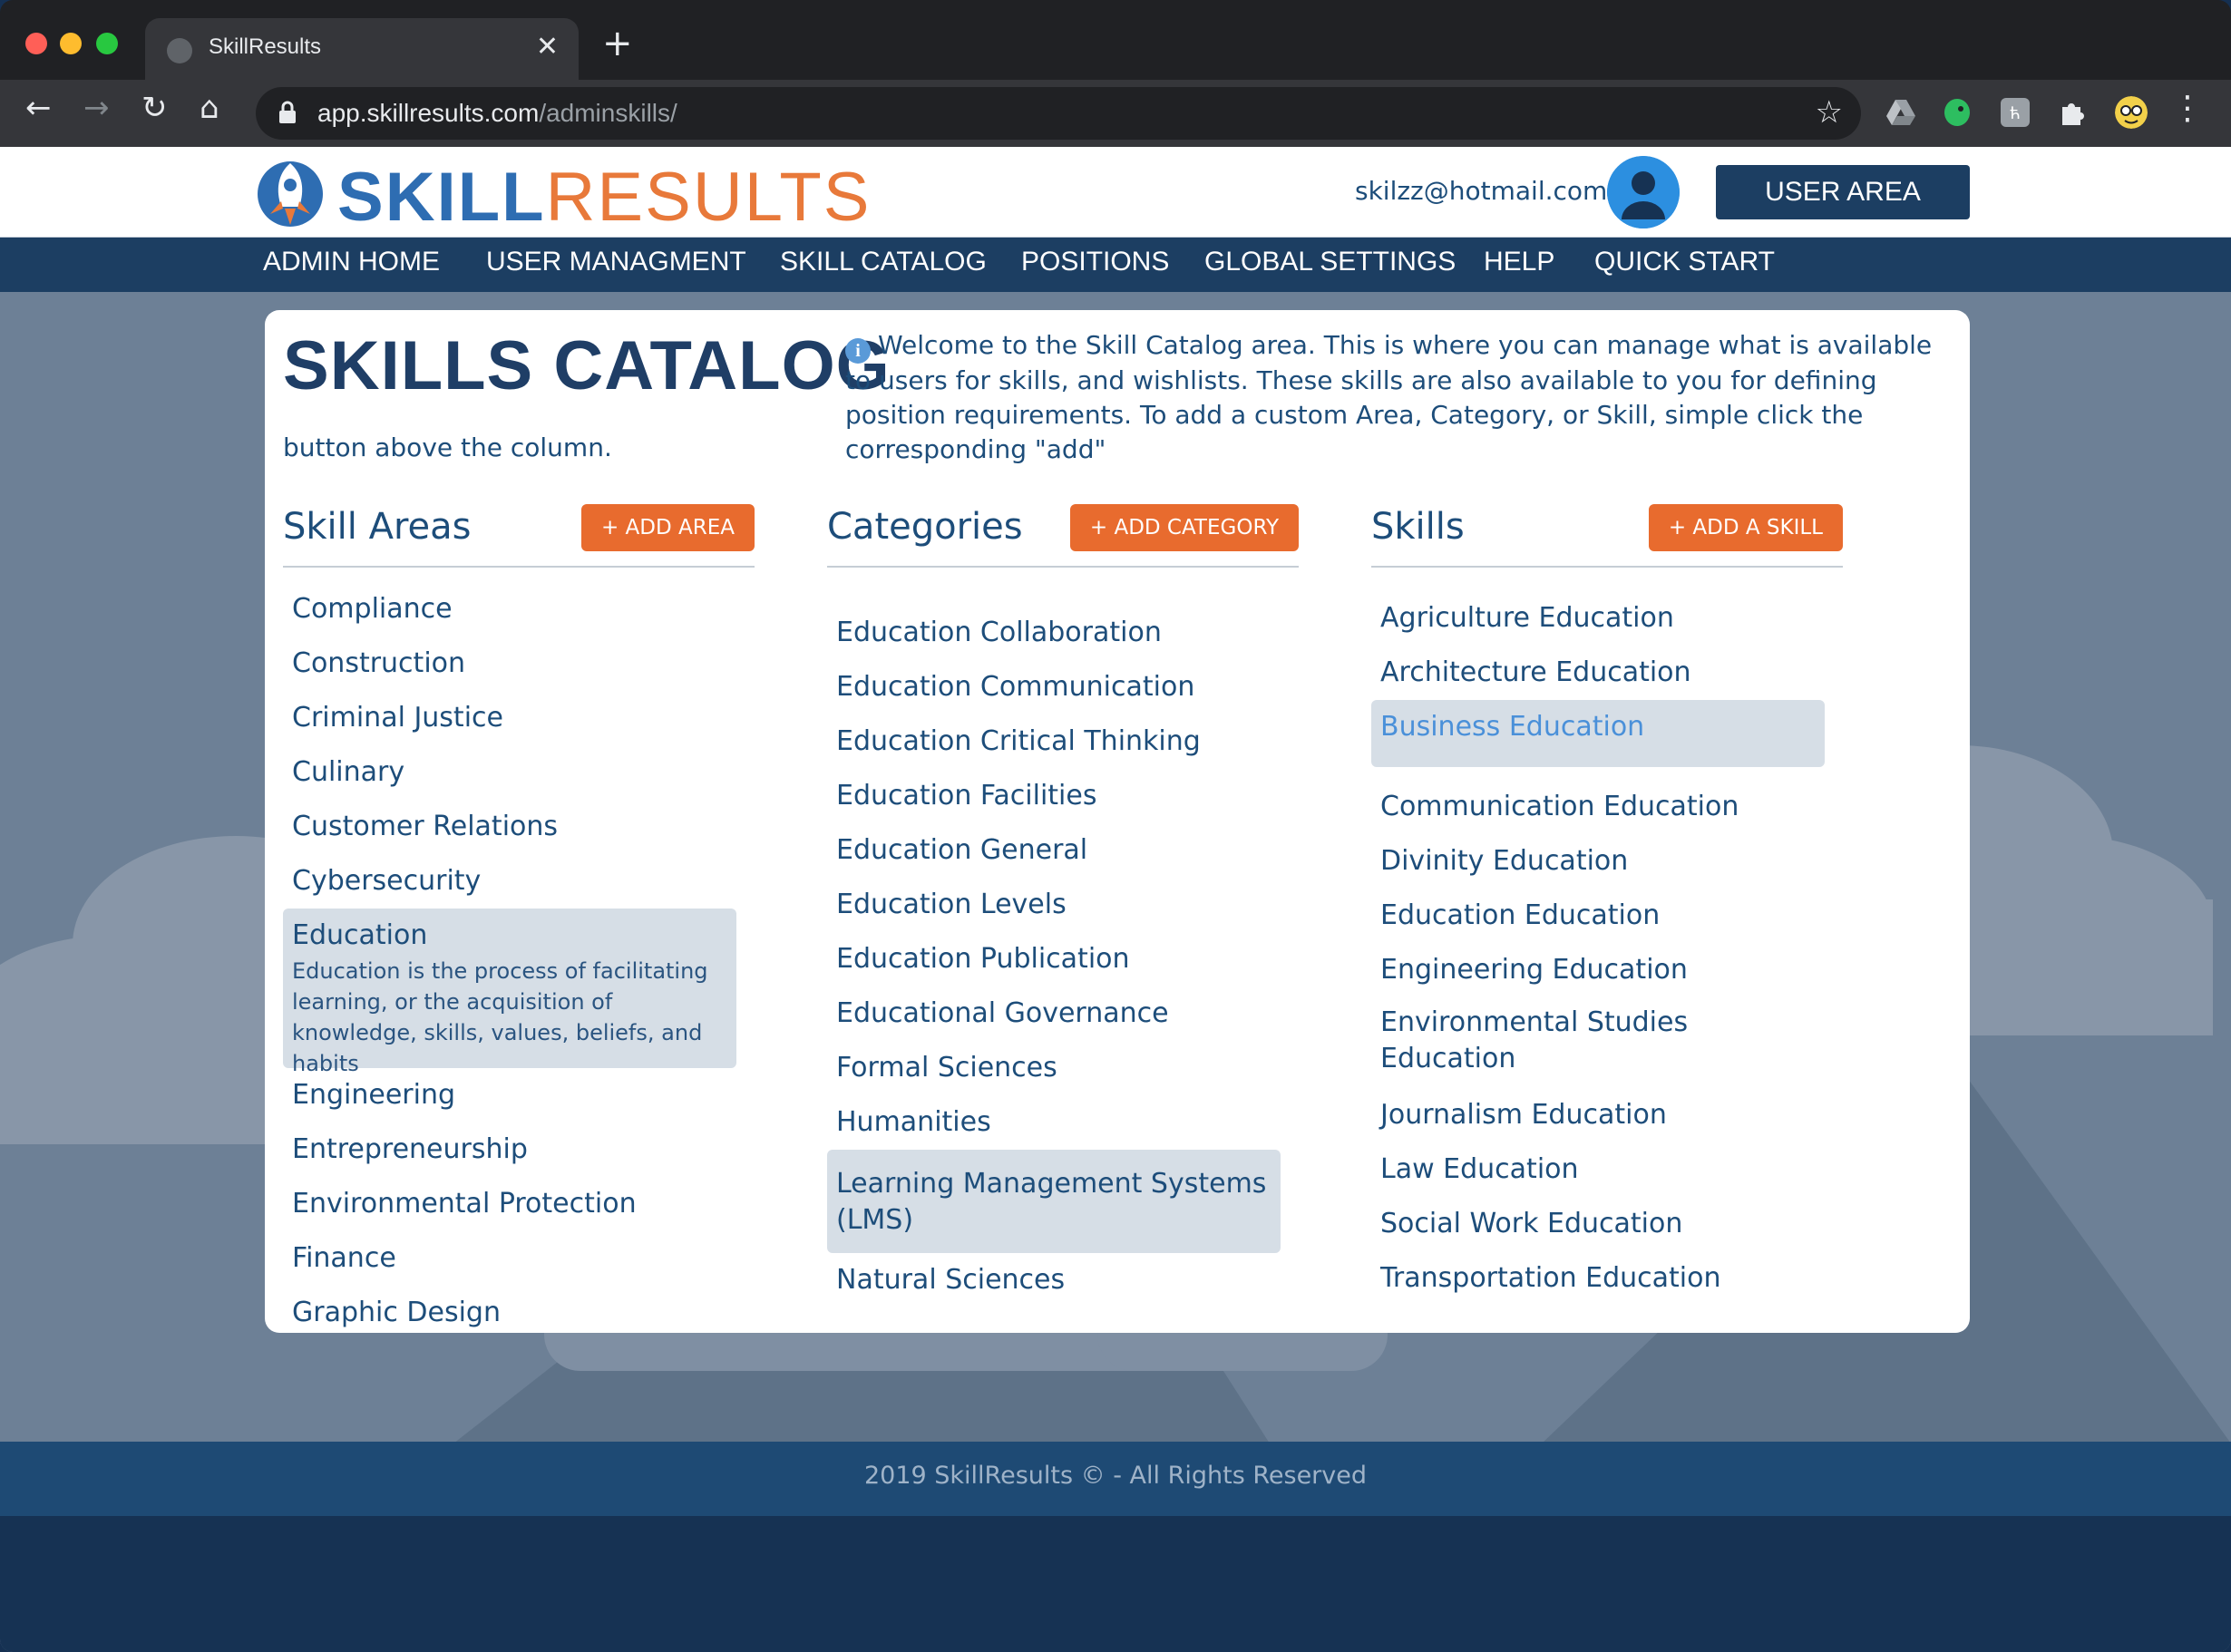 The height and width of the screenshot is (1652, 2231). I want to click on extension-app-icon: ћ, so click(2015, 113).